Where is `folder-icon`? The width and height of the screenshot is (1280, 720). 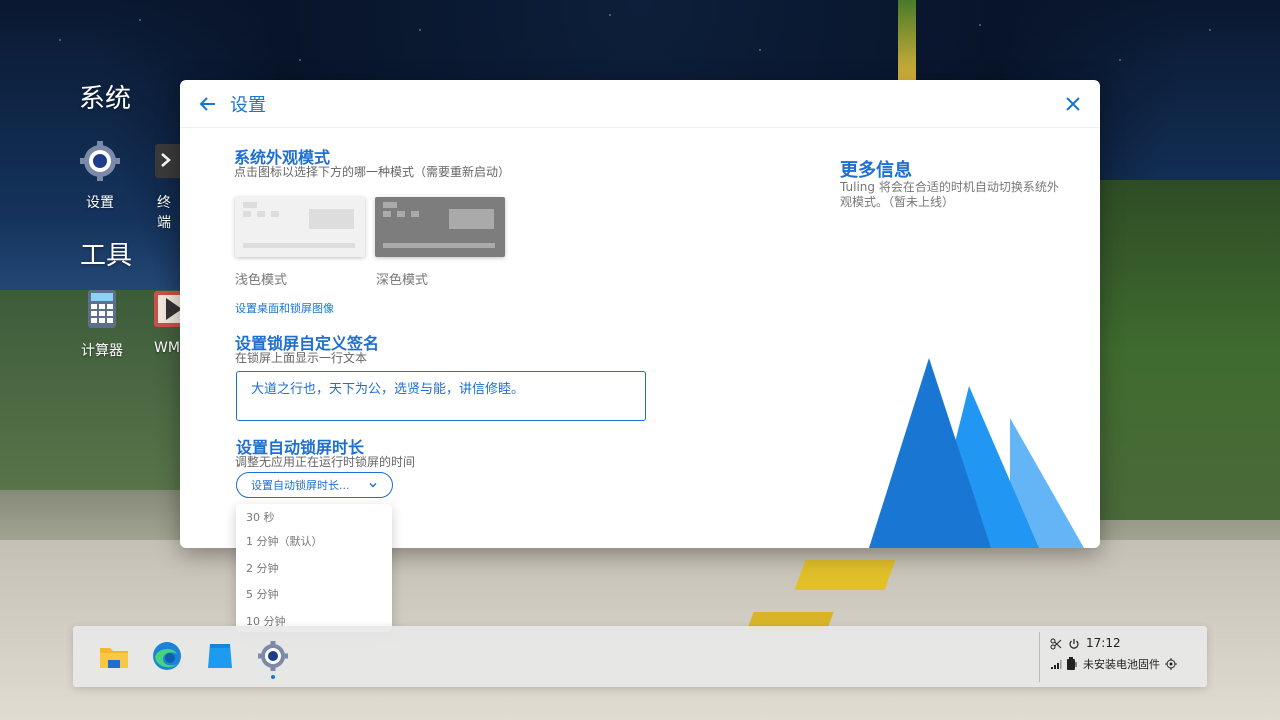 folder-icon is located at coordinates (114, 658).